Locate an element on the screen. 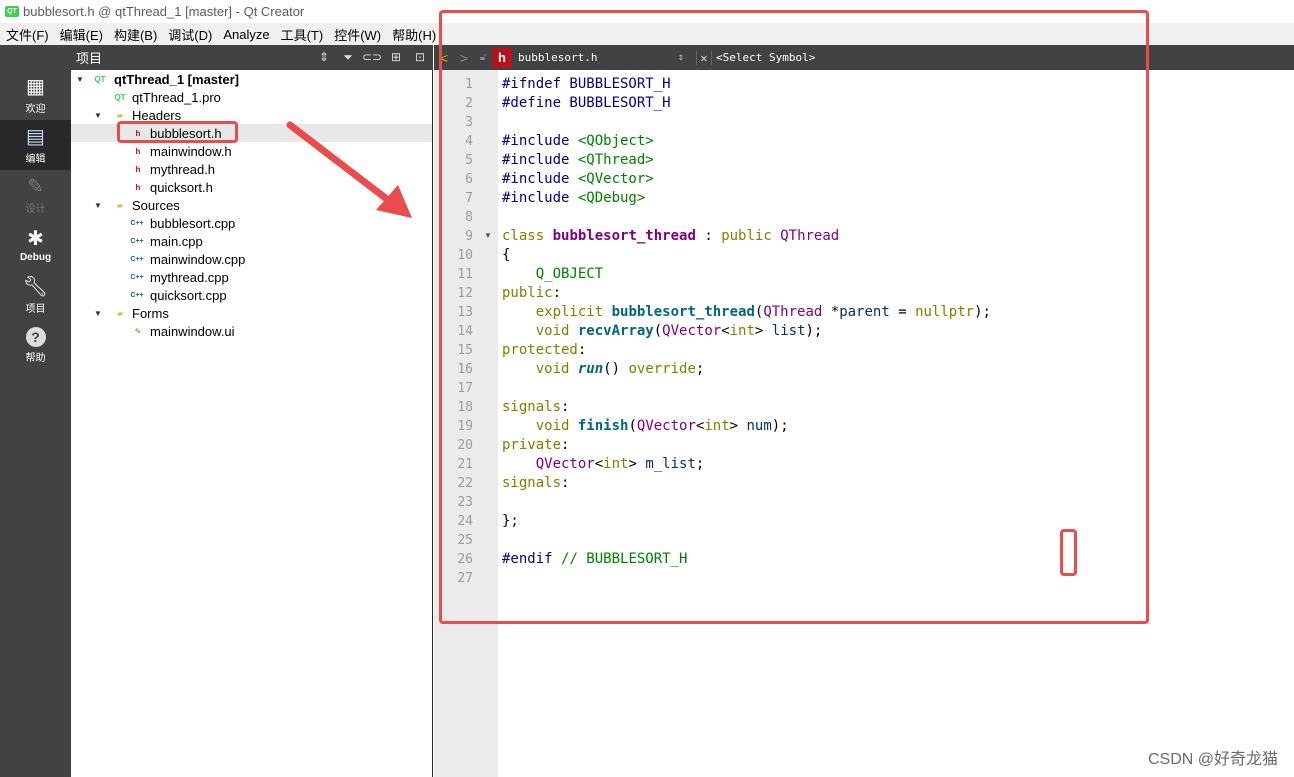 This screenshot has height=777, width=1294. tree-item-label: qtThread_1.pro is located at coordinates (176, 97).